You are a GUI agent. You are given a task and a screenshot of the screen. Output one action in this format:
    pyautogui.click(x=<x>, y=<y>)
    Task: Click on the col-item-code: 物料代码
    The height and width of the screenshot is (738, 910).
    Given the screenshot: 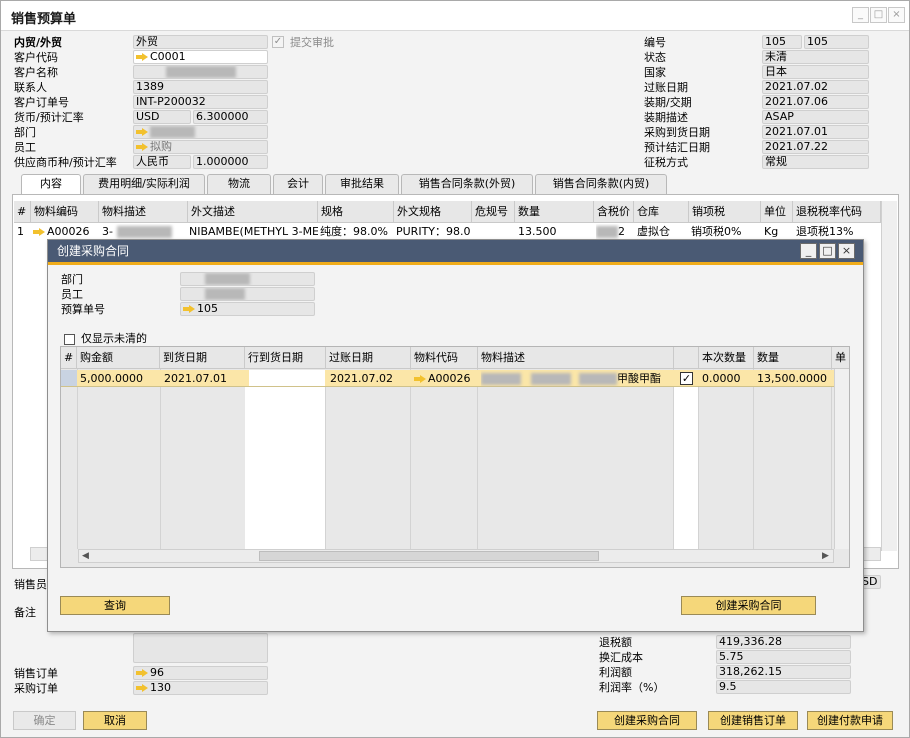 What is the action you would take?
    pyautogui.click(x=444, y=357)
    